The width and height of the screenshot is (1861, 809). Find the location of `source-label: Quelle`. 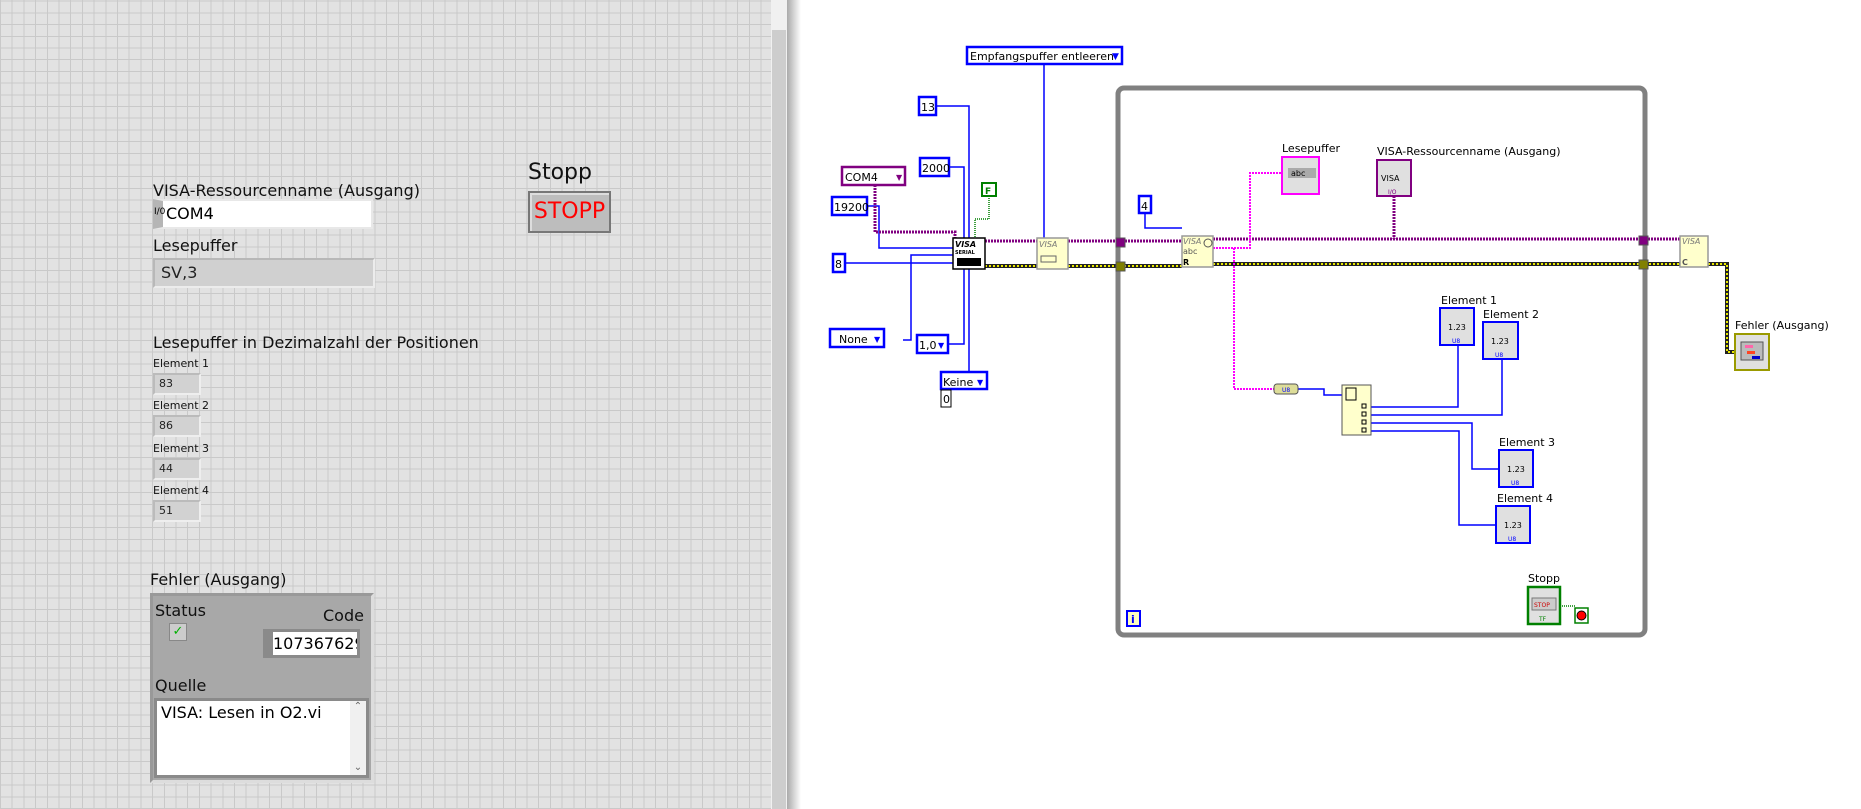

source-label: Quelle is located at coordinates (181, 685).